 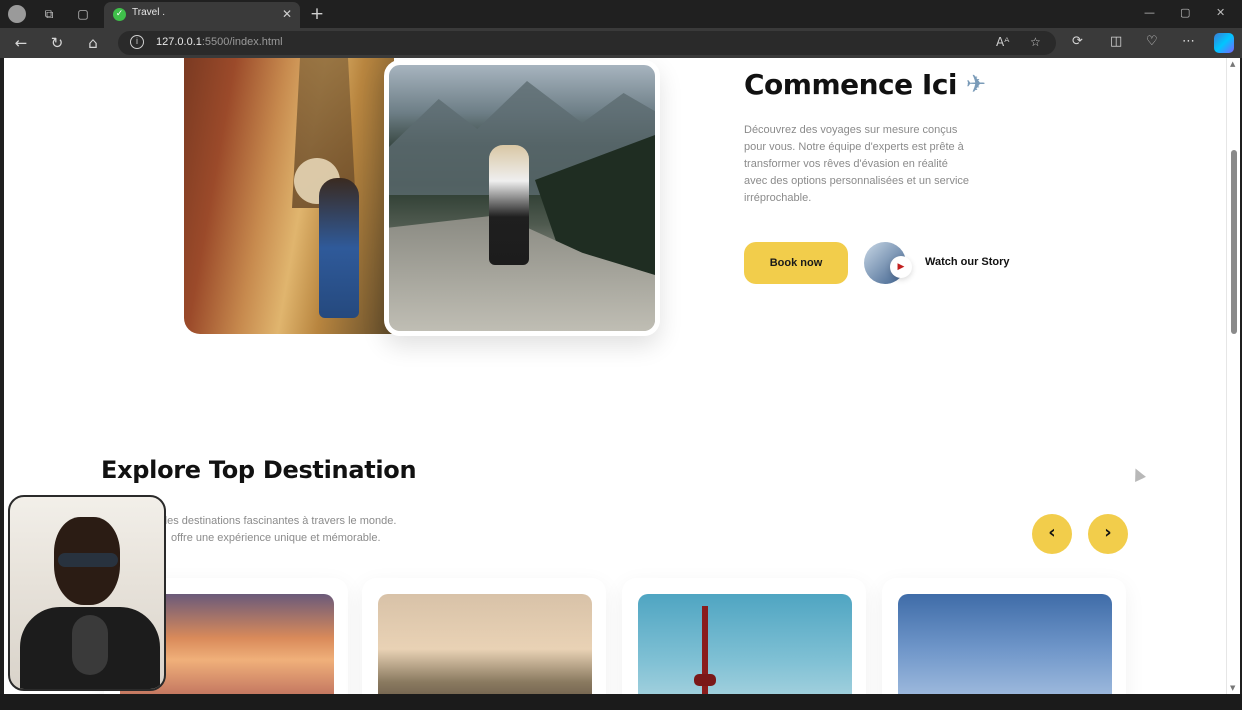 What do you see at coordinates (1002, 42) in the screenshot?
I see `read-aloud-icon: Aᴬ` at bounding box center [1002, 42].